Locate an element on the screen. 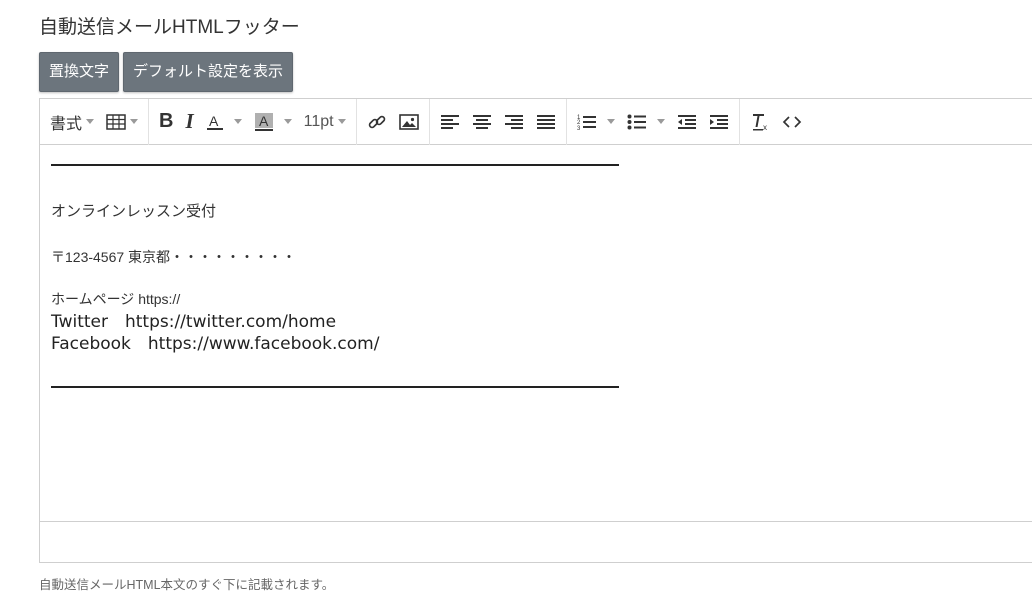  image-button is located at coordinates (409, 122).